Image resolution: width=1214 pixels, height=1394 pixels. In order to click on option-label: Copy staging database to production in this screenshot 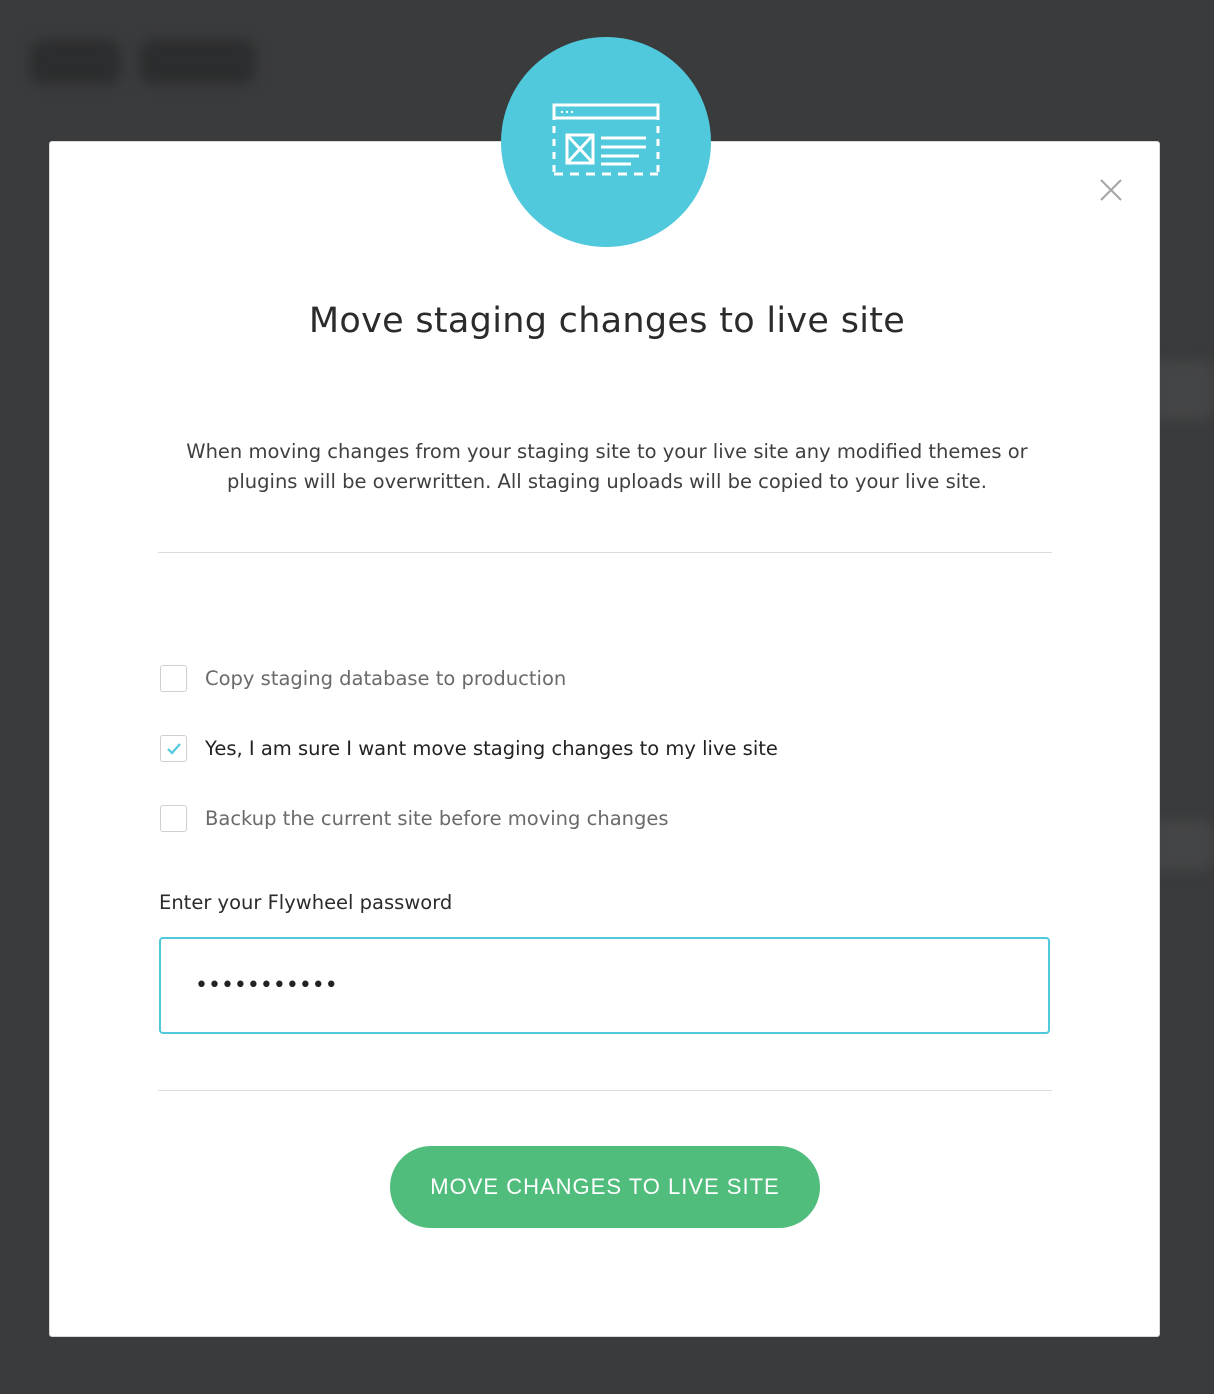, I will do `click(386, 678)`.